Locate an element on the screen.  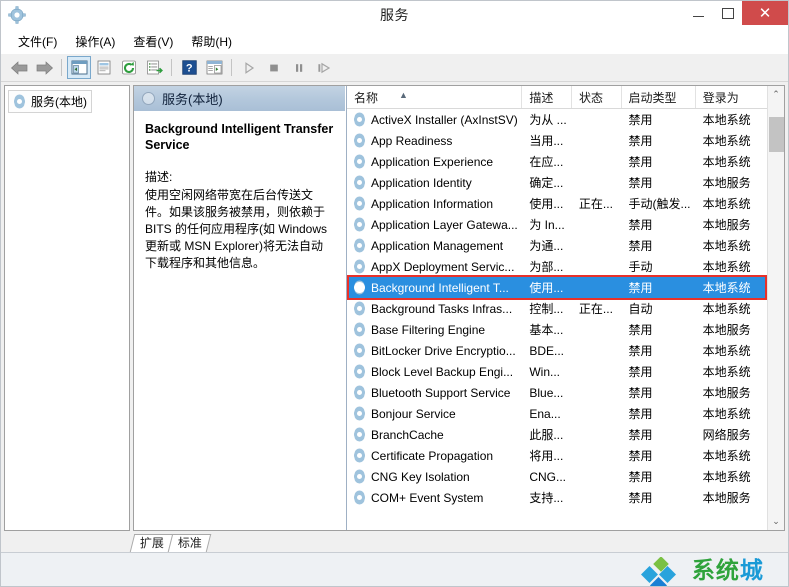
service-name-label: Application Management is located at coordinates (437, 245).